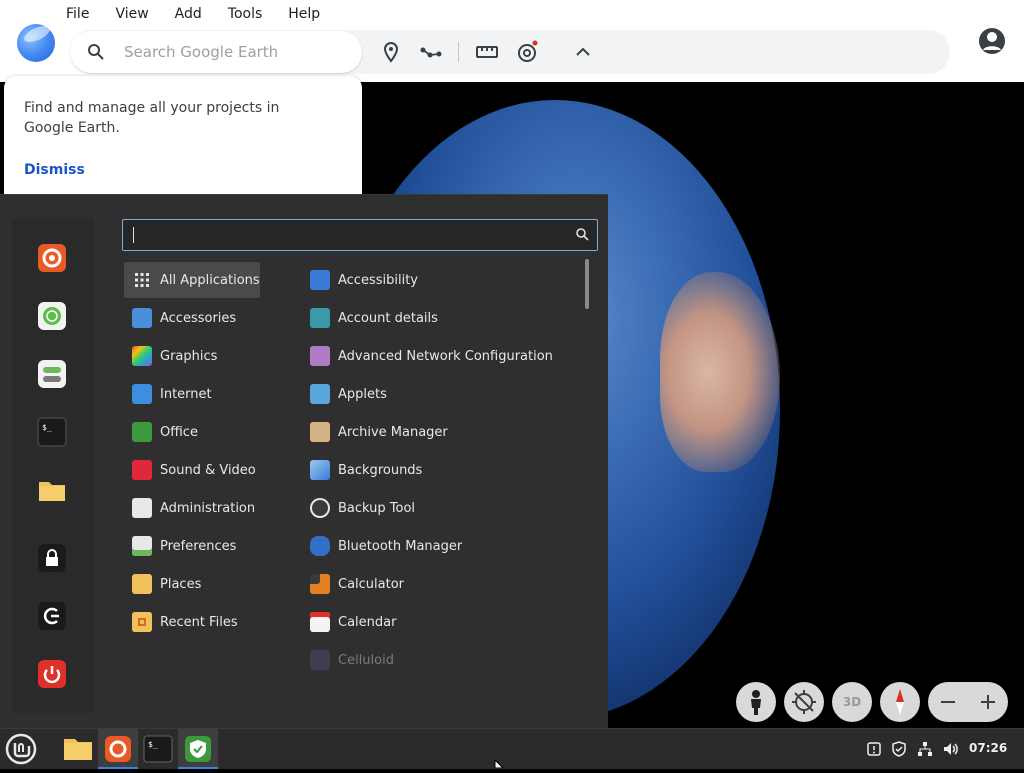  What do you see at coordinates (188, 16) in the screenshot?
I see `menu-add: Add` at bounding box center [188, 16].